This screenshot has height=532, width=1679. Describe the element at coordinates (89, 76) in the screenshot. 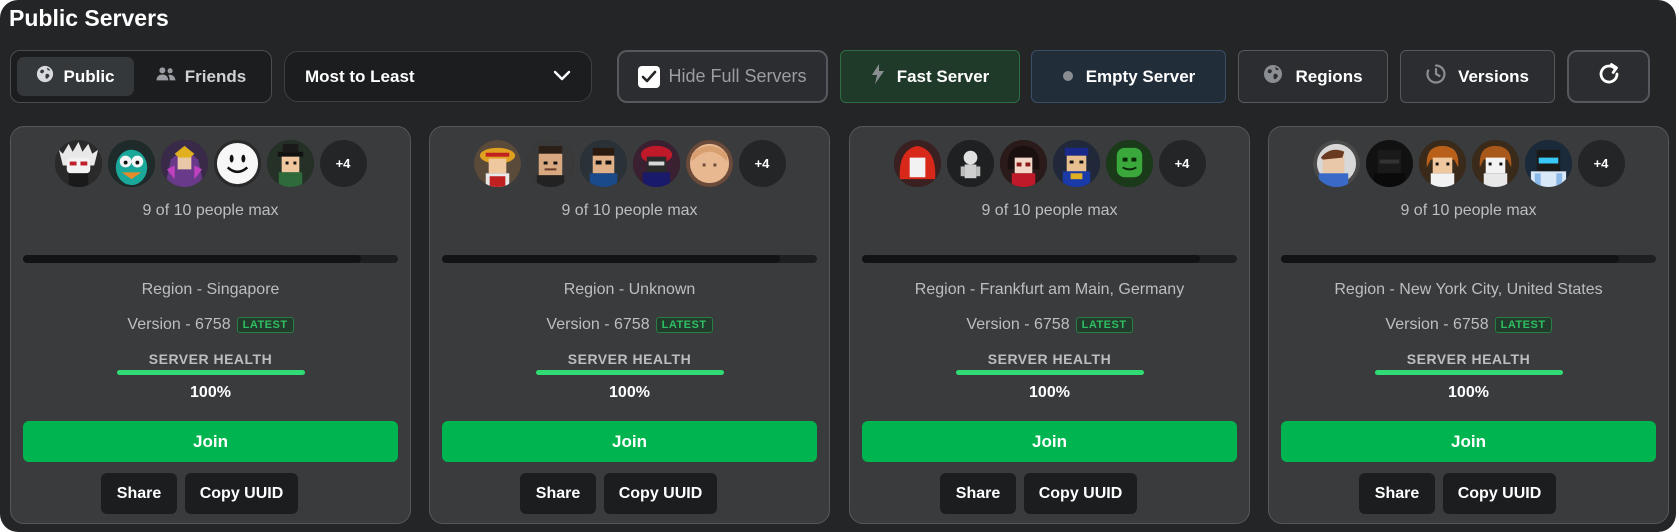

I see `tab-public-label: Public` at that location.